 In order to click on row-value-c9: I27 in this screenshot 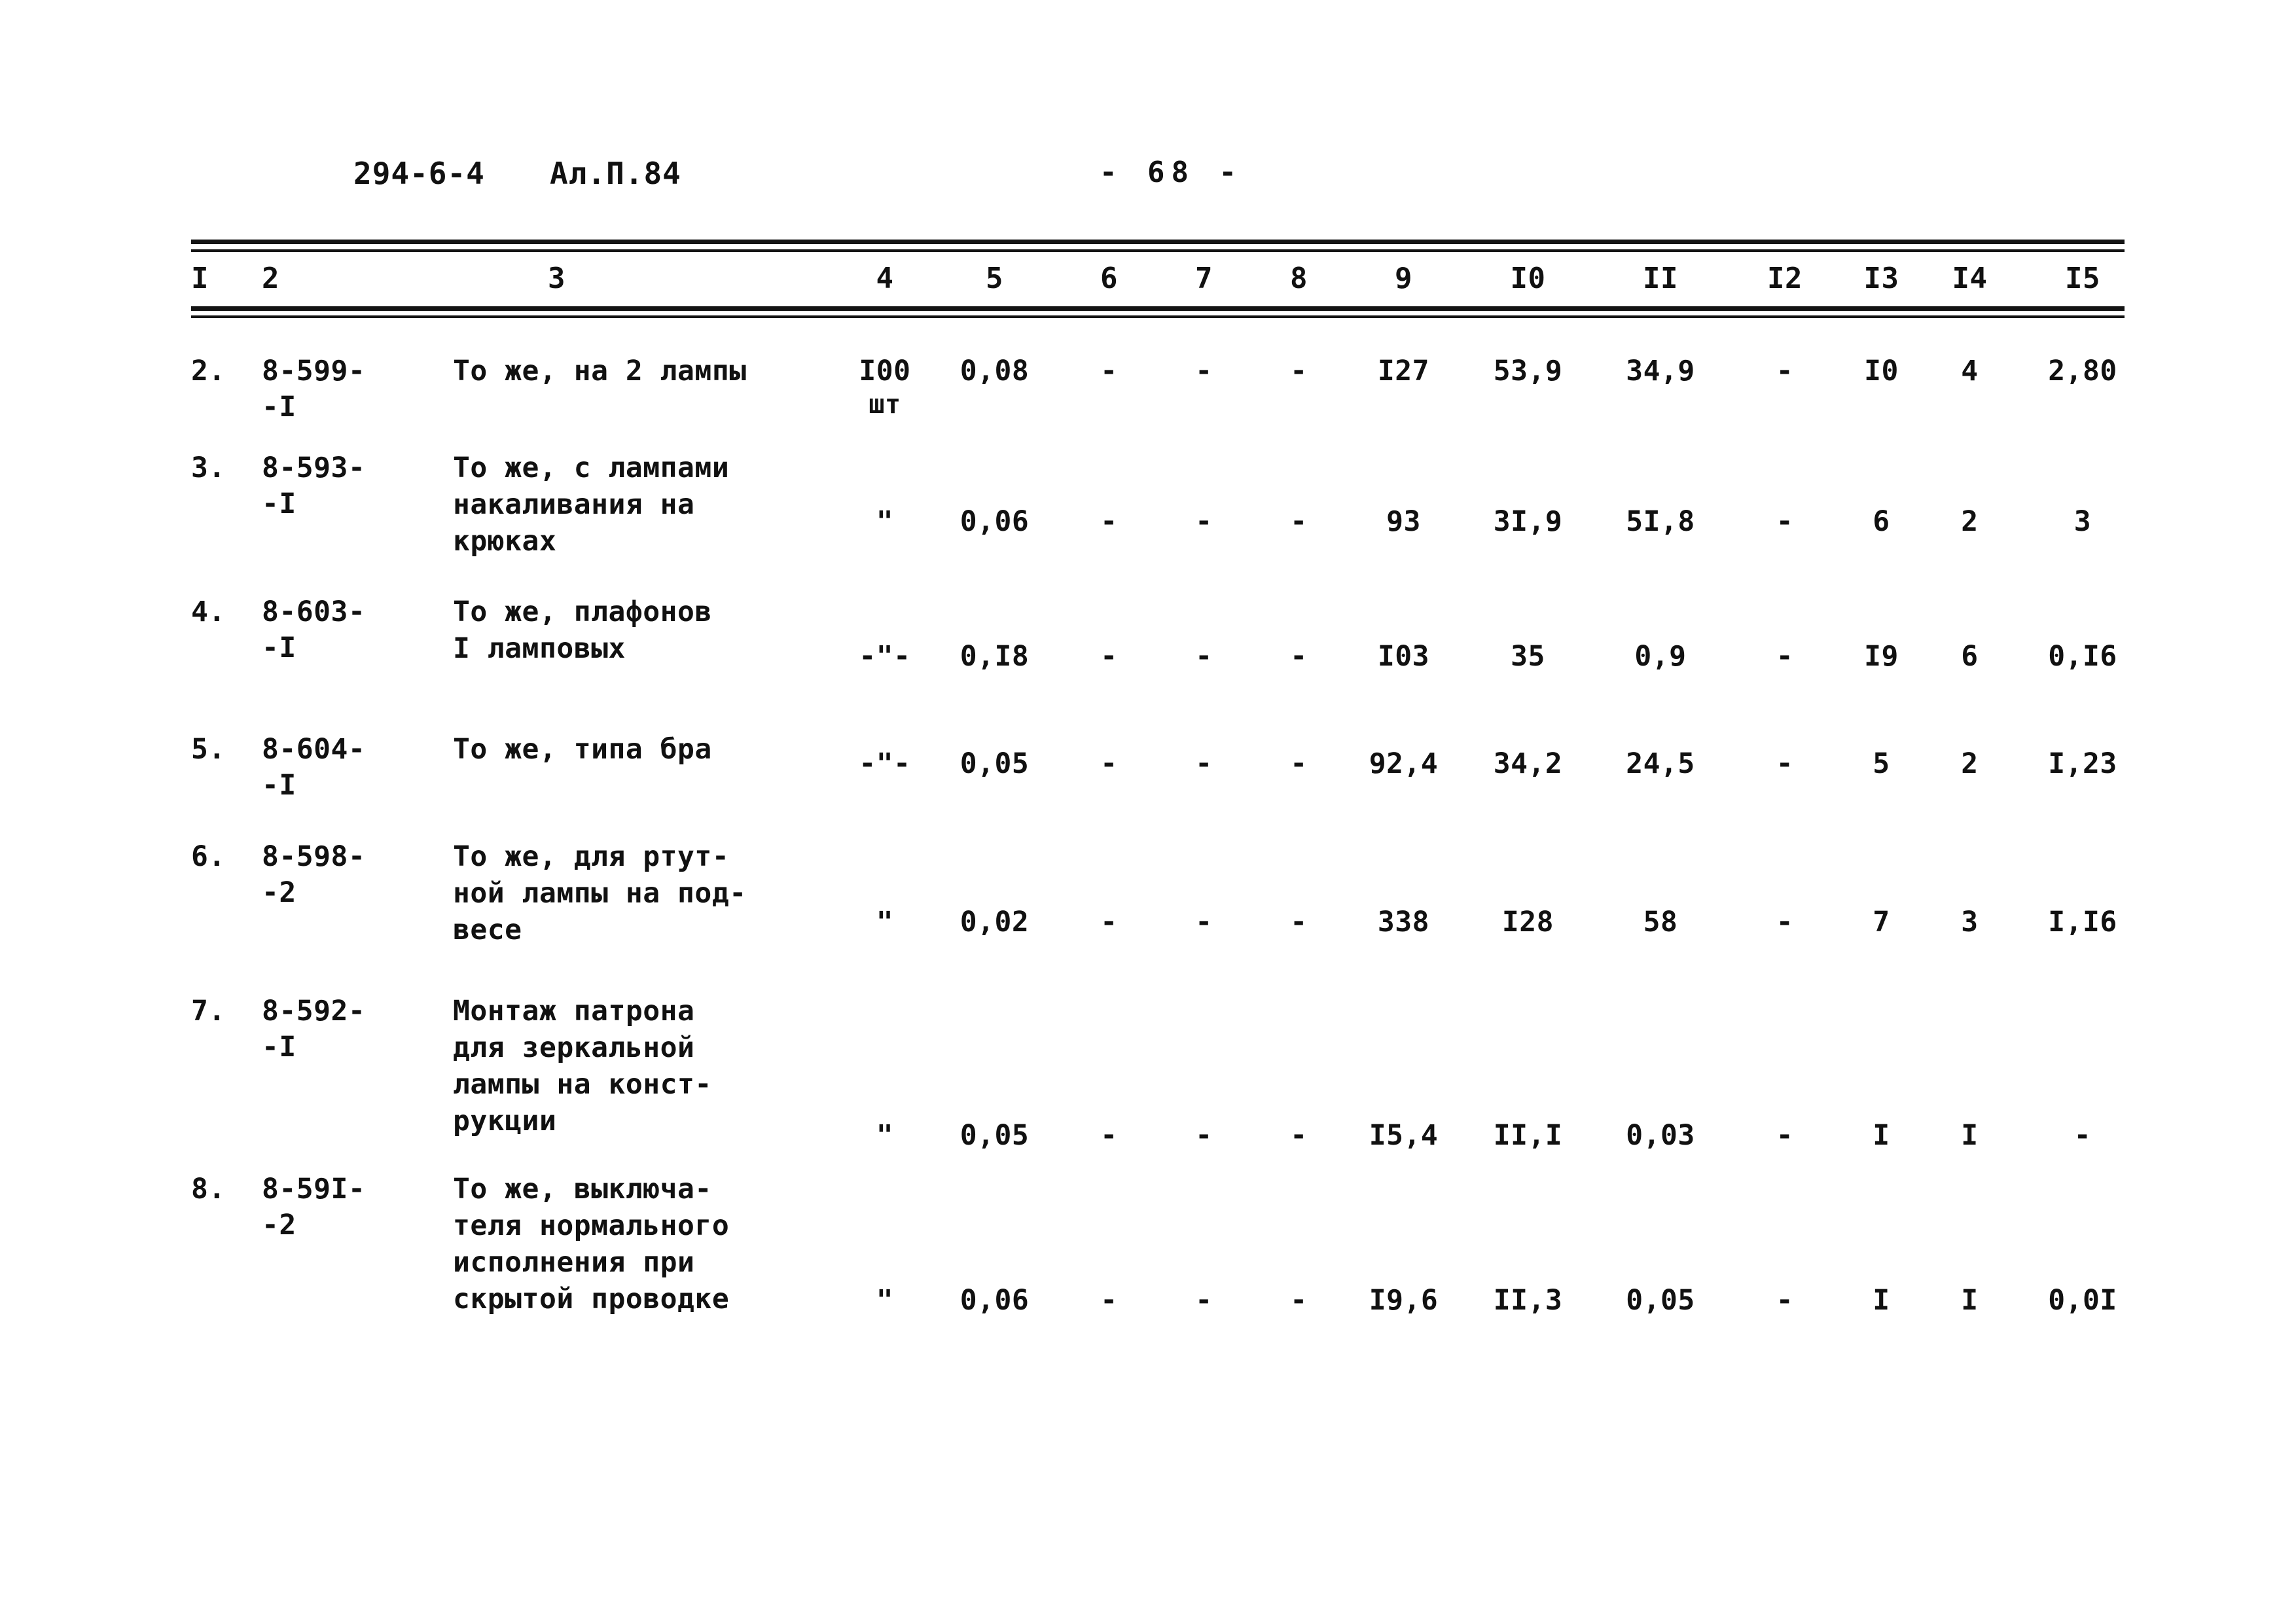, I will do `click(1403, 371)`.